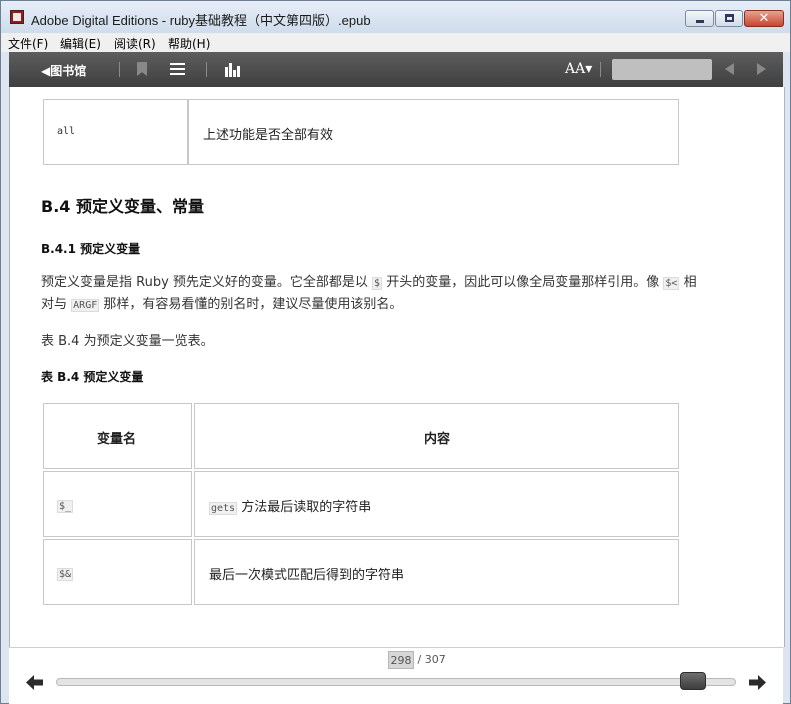 The image size is (791, 704). Describe the element at coordinates (396, 69) in the screenshot. I see `reader-toolbar: ◀图书馆 AA▾` at that location.